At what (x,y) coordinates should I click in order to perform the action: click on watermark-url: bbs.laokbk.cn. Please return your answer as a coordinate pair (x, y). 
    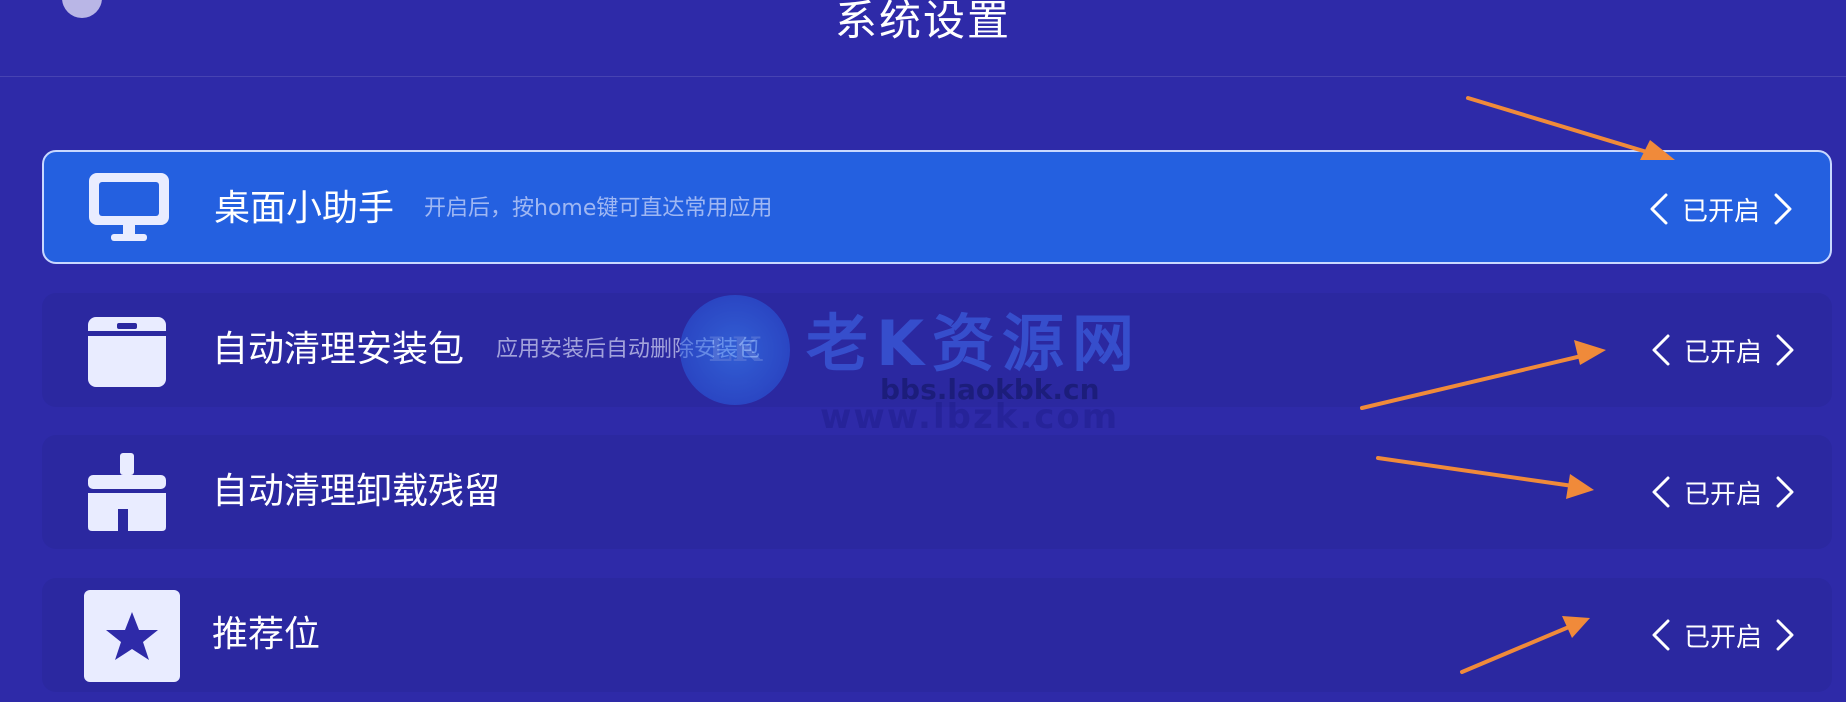
    Looking at the image, I should click on (990, 389).